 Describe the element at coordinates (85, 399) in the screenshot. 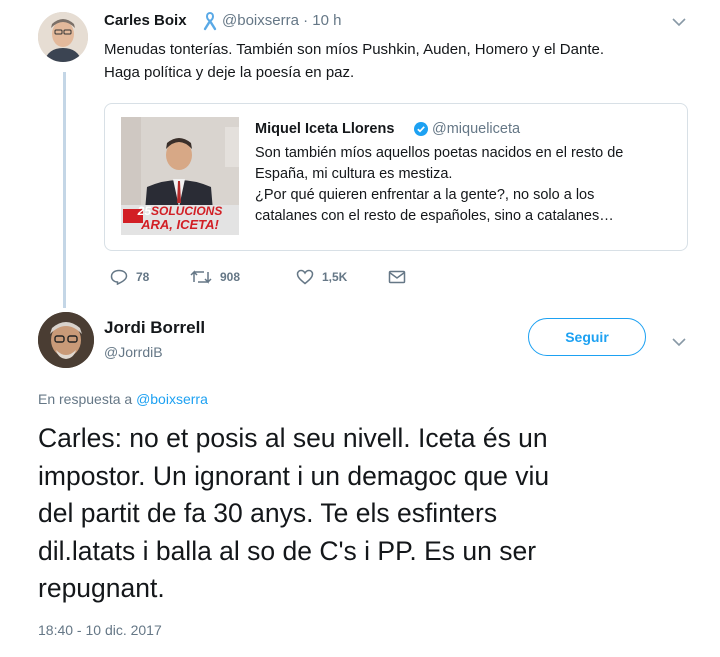

I see `reply-prefix: En respuesta a` at that location.